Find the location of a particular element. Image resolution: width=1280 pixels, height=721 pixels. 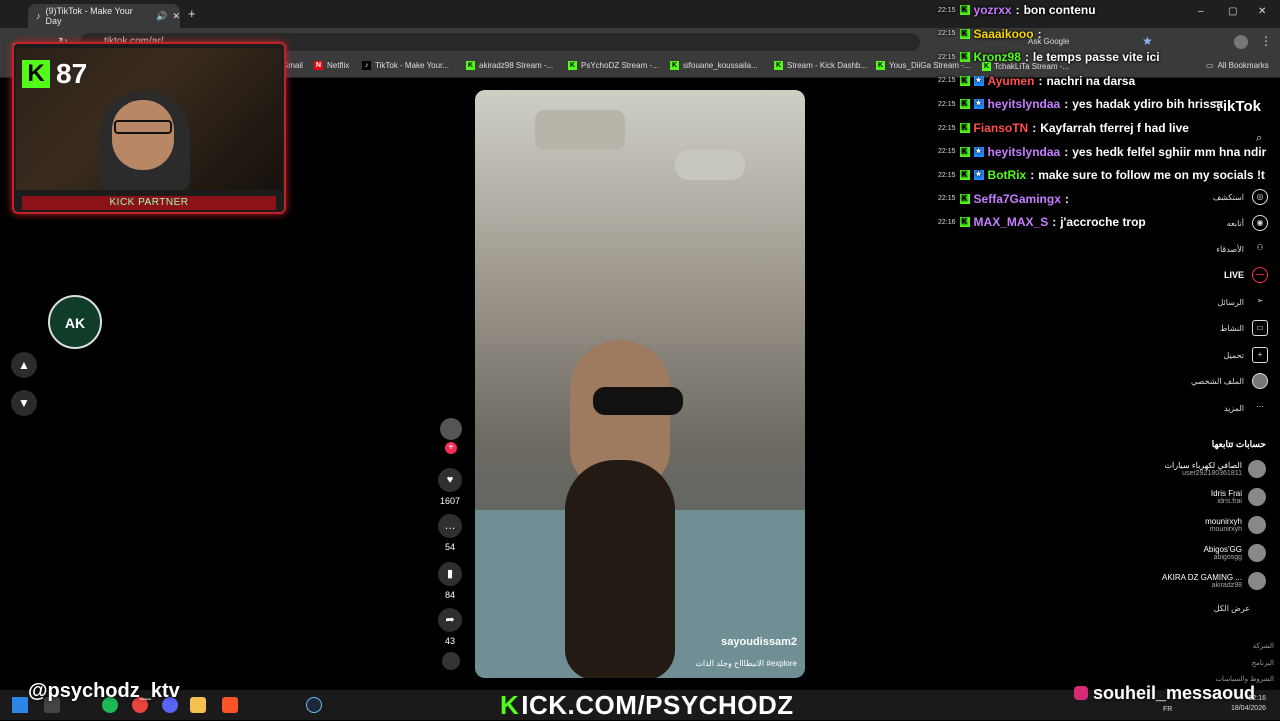

comment-button: … 54 is located at coordinates (450, 533).